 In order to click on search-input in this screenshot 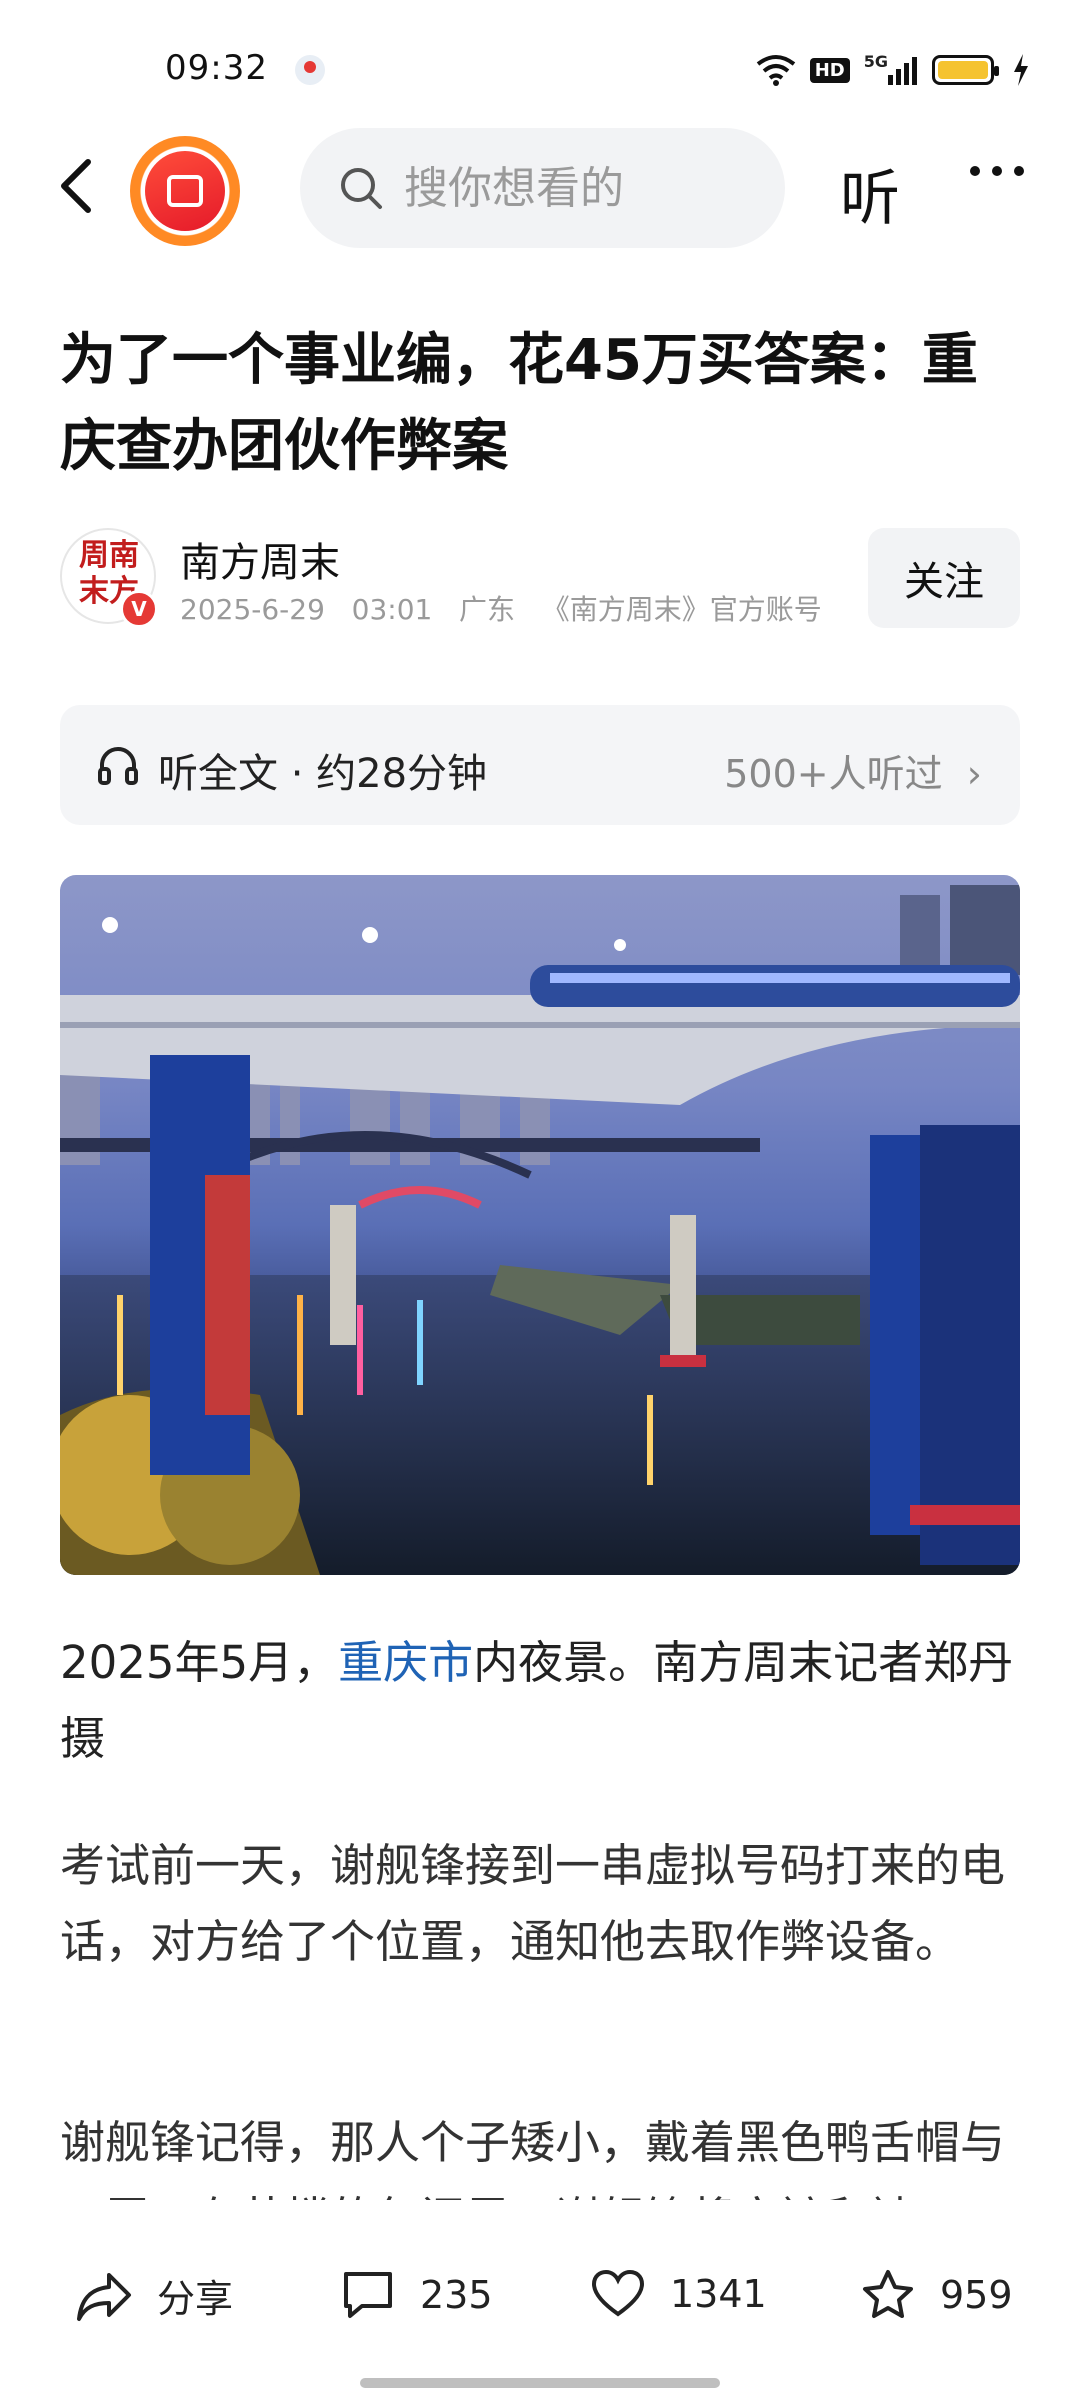, I will do `click(554, 188)`.